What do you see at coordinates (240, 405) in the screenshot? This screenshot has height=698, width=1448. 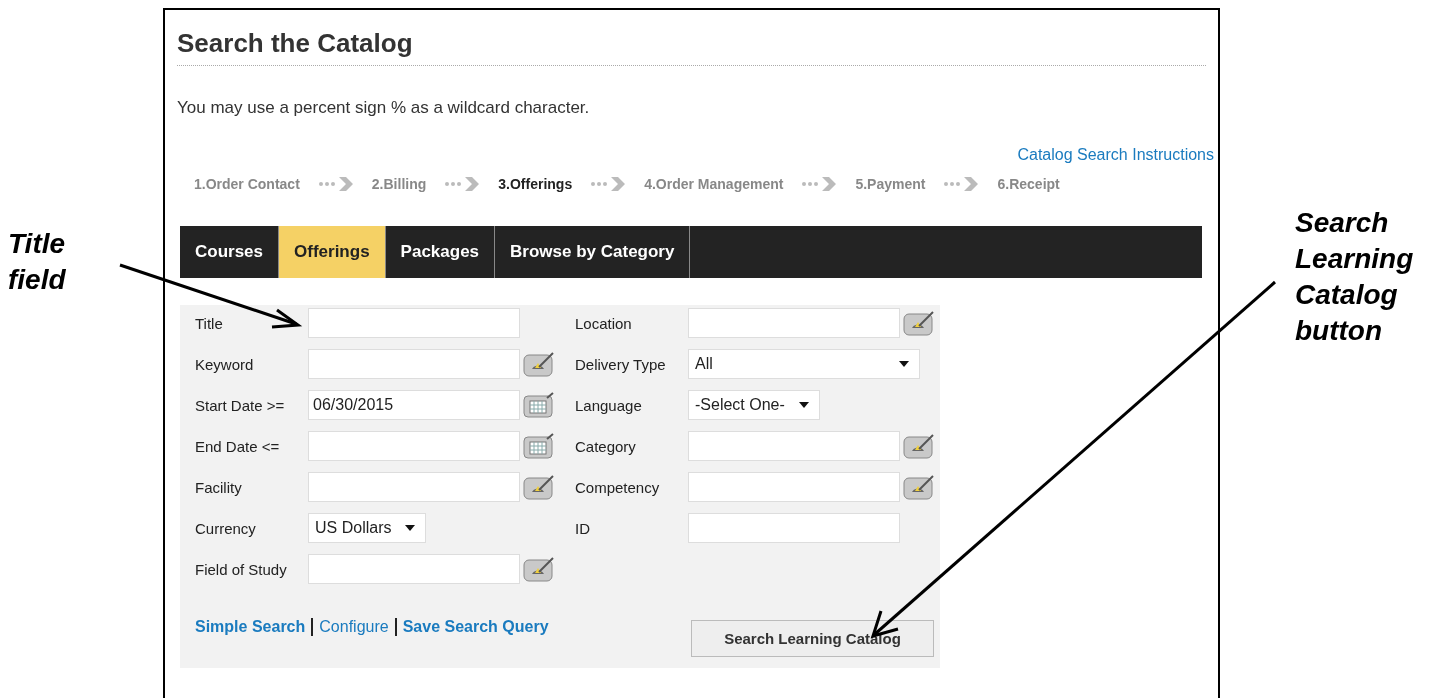 I see `field-label: Start Date >=` at bounding box center [240, 405].